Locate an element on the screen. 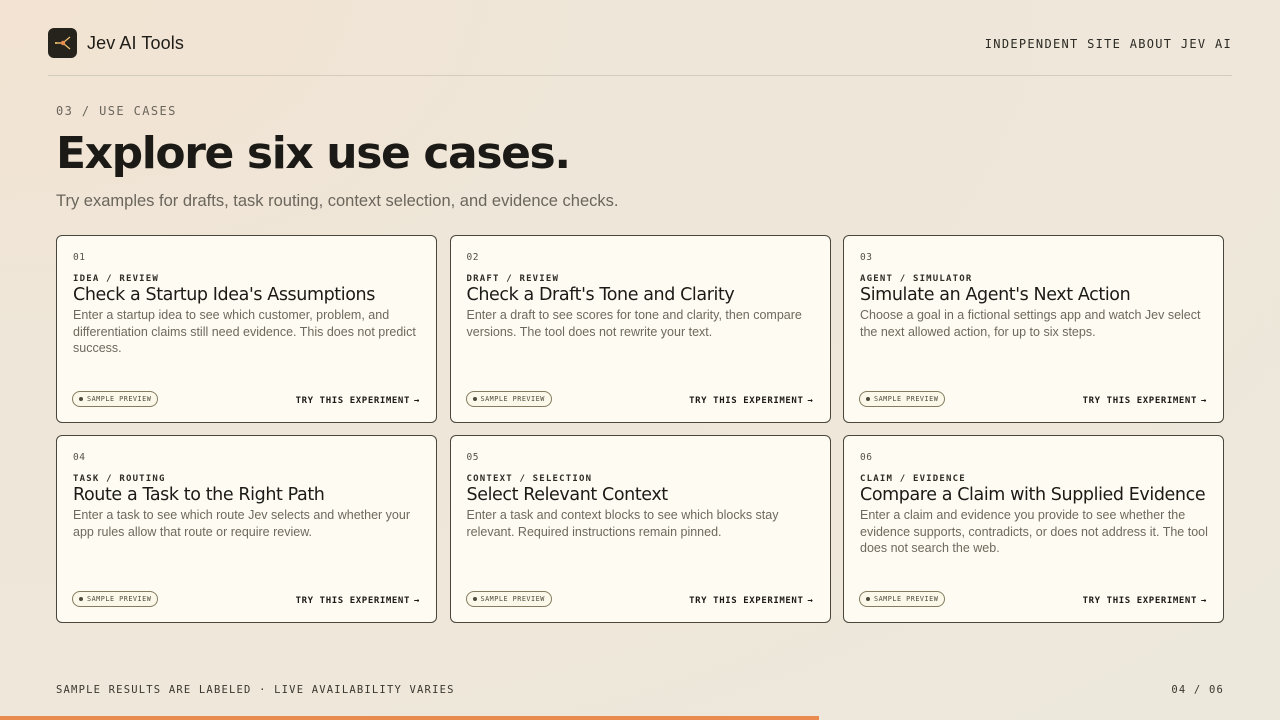 This screenshot has height=720, width=1280. brand-name: Jev AI Tools is located at coordinates (135, 42).